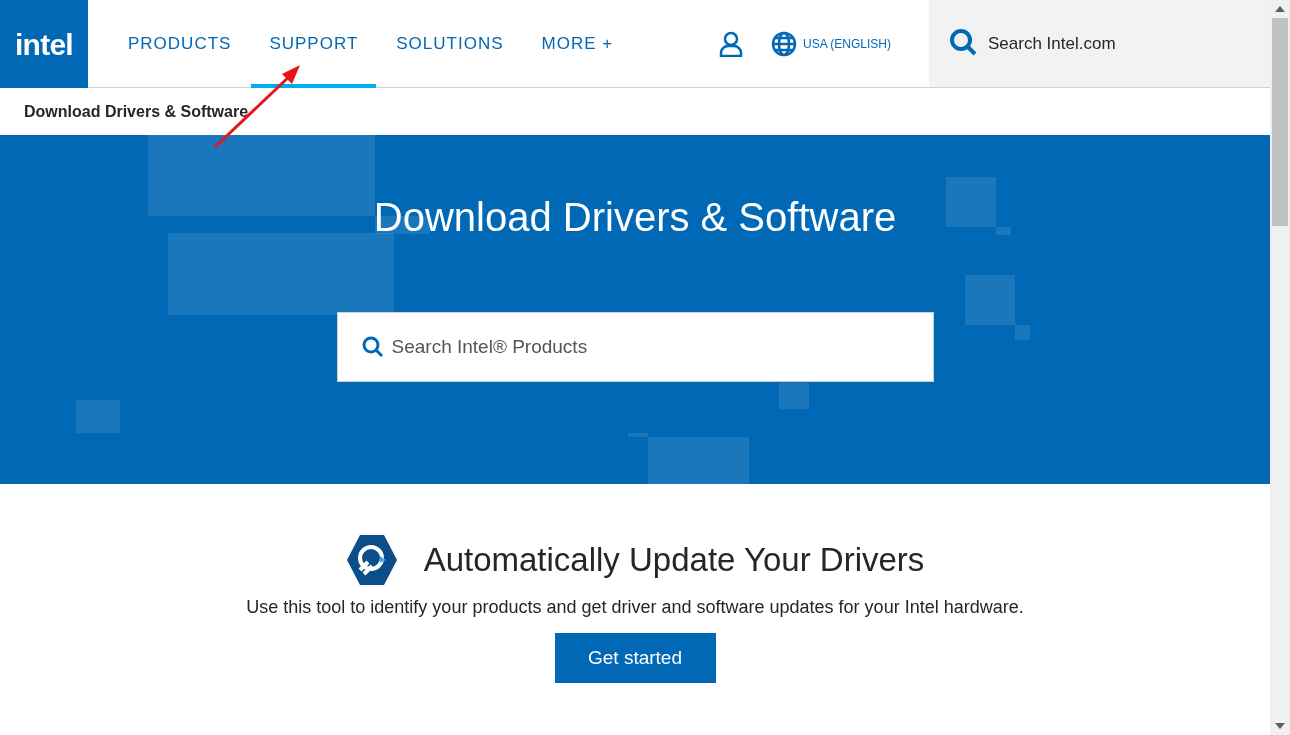 This screenshot has height=735, width=1290. What do you see at coordinates (577, 44) in the screenshot?
I see `nav-tab: MORE +` at bounding box center [577, 44].